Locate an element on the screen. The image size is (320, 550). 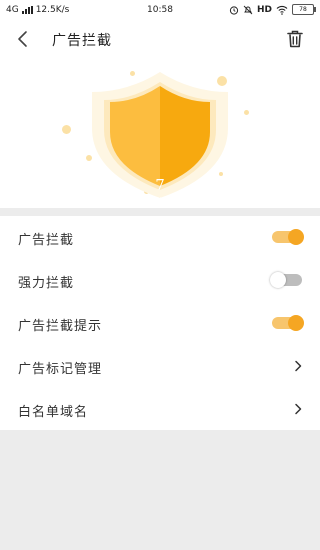
mute-icon is located at coordinates (248, 9).